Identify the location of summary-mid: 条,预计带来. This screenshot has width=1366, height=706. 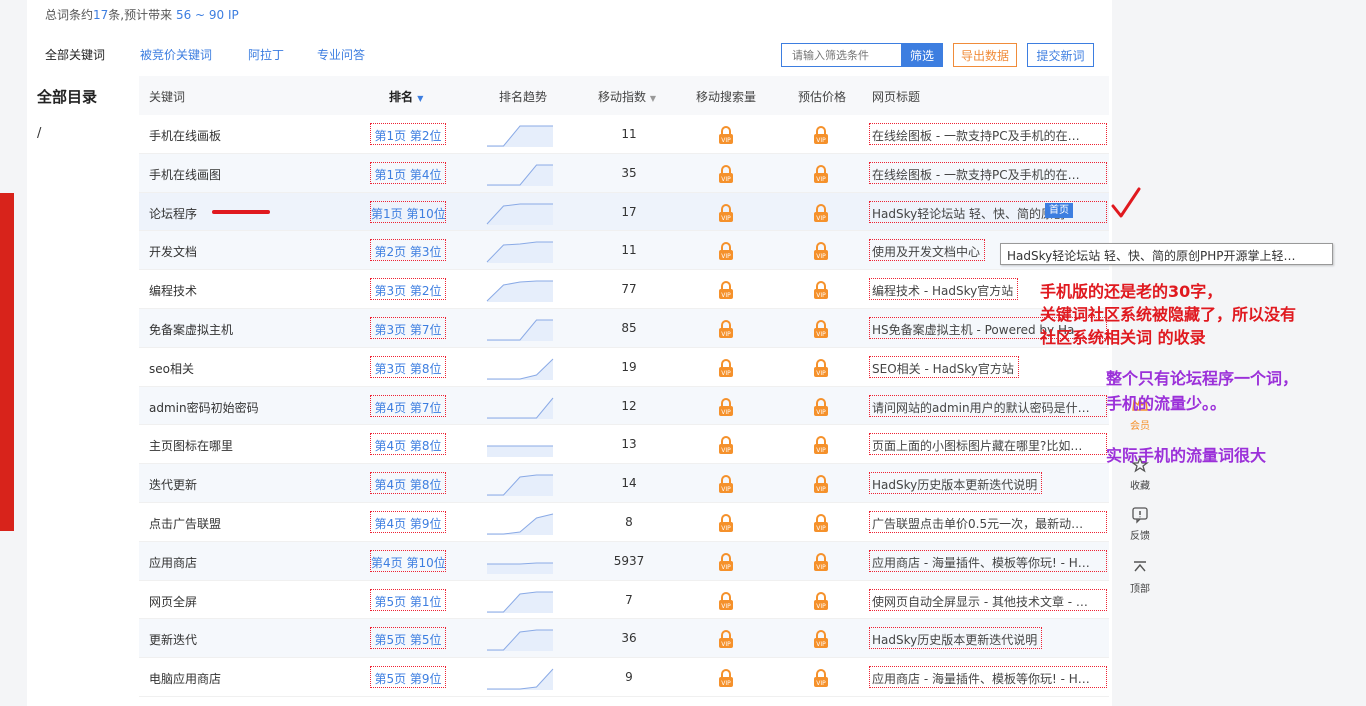
(142, 15).